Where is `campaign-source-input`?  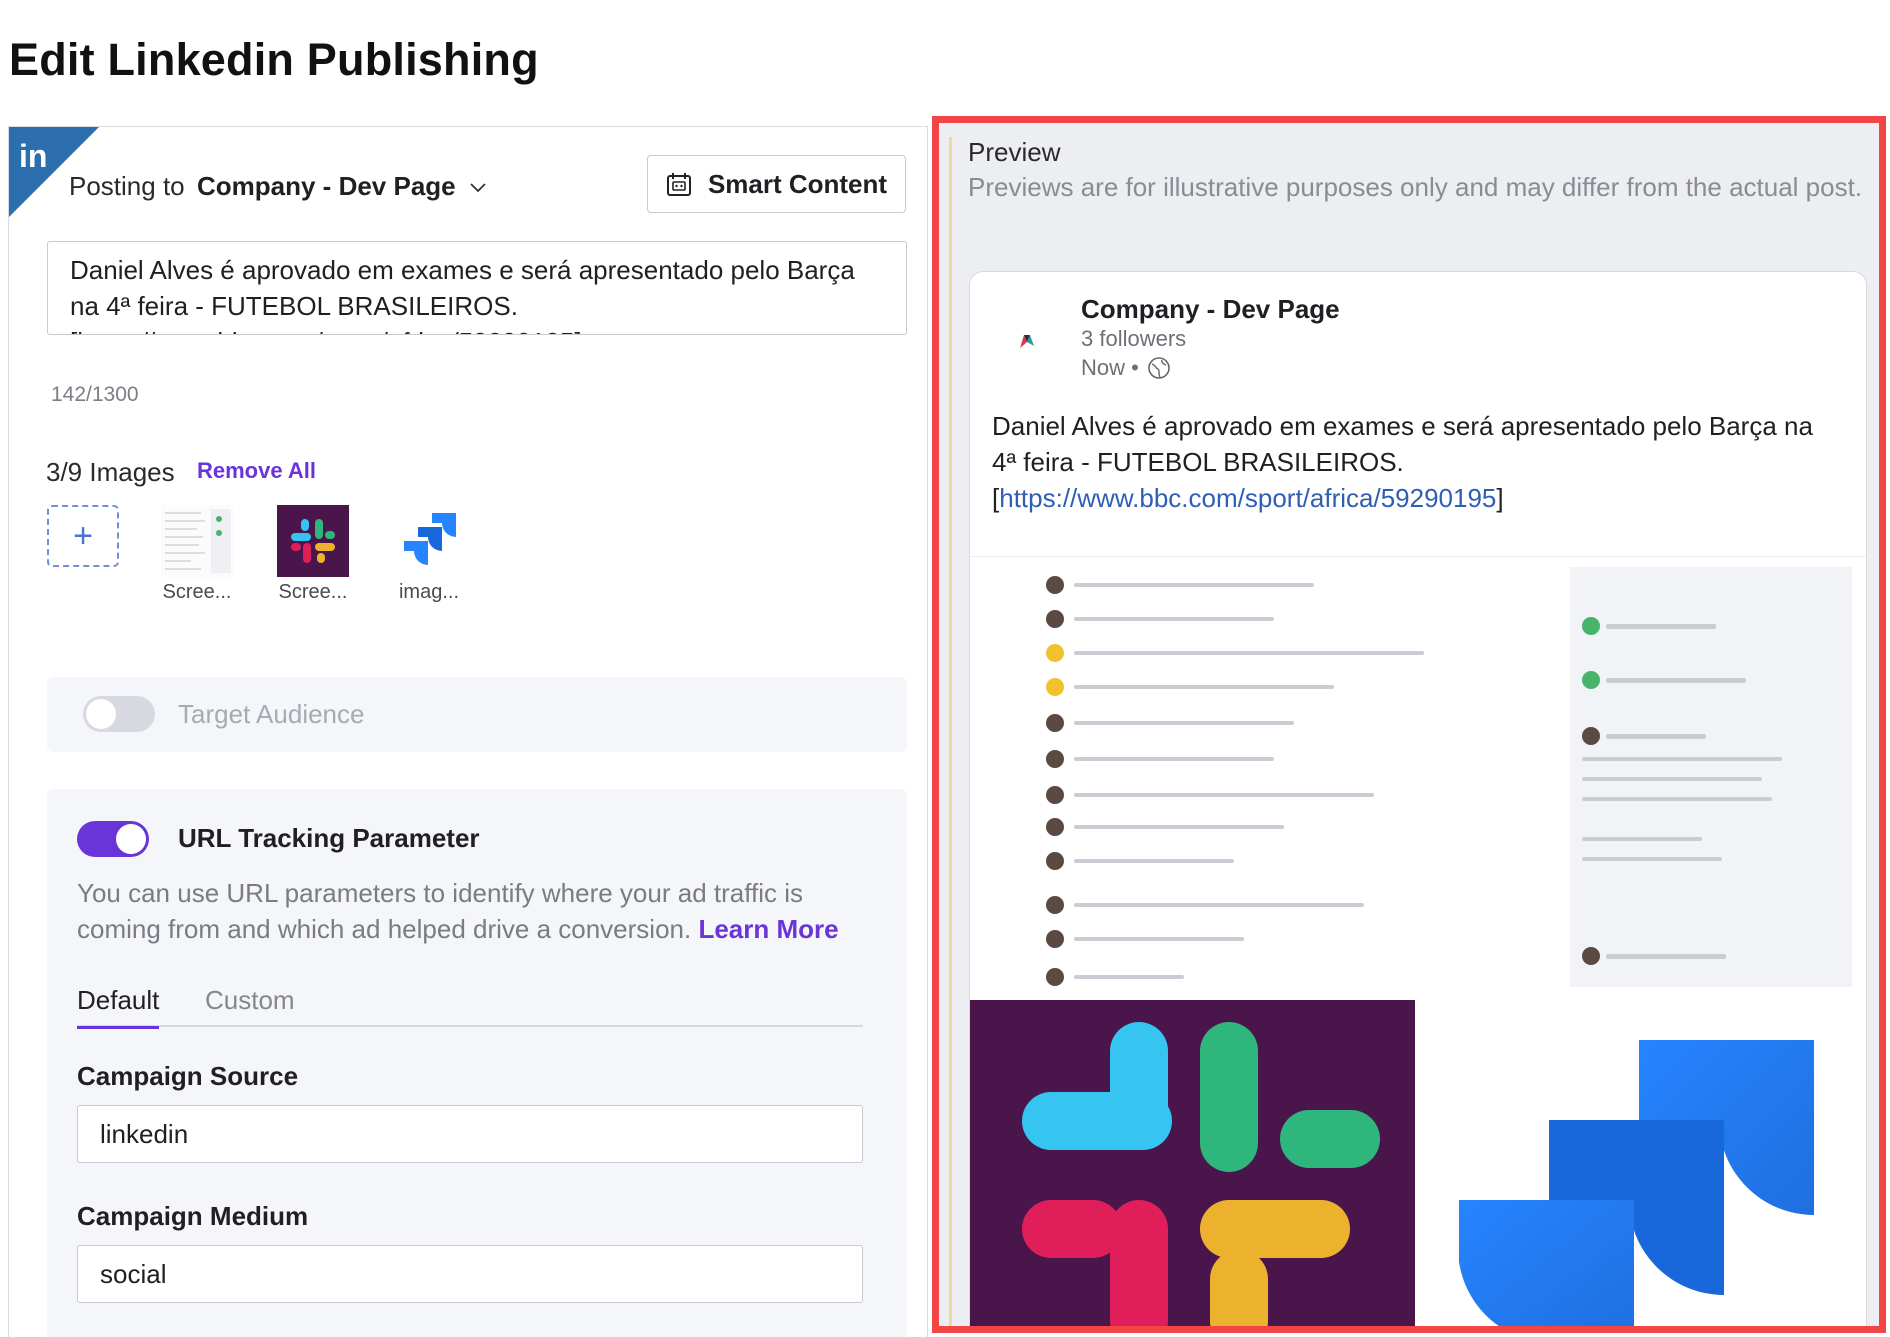
campaign-source-input is located at coordinates (470, 1134).